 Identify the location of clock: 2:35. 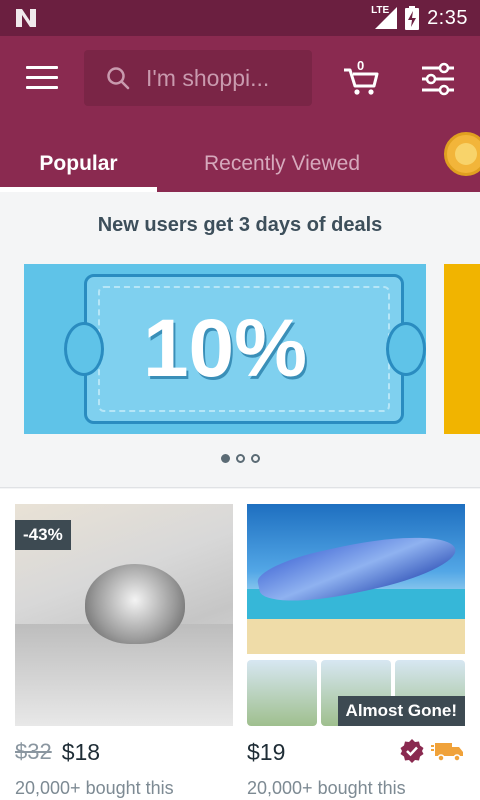
(447, 17).